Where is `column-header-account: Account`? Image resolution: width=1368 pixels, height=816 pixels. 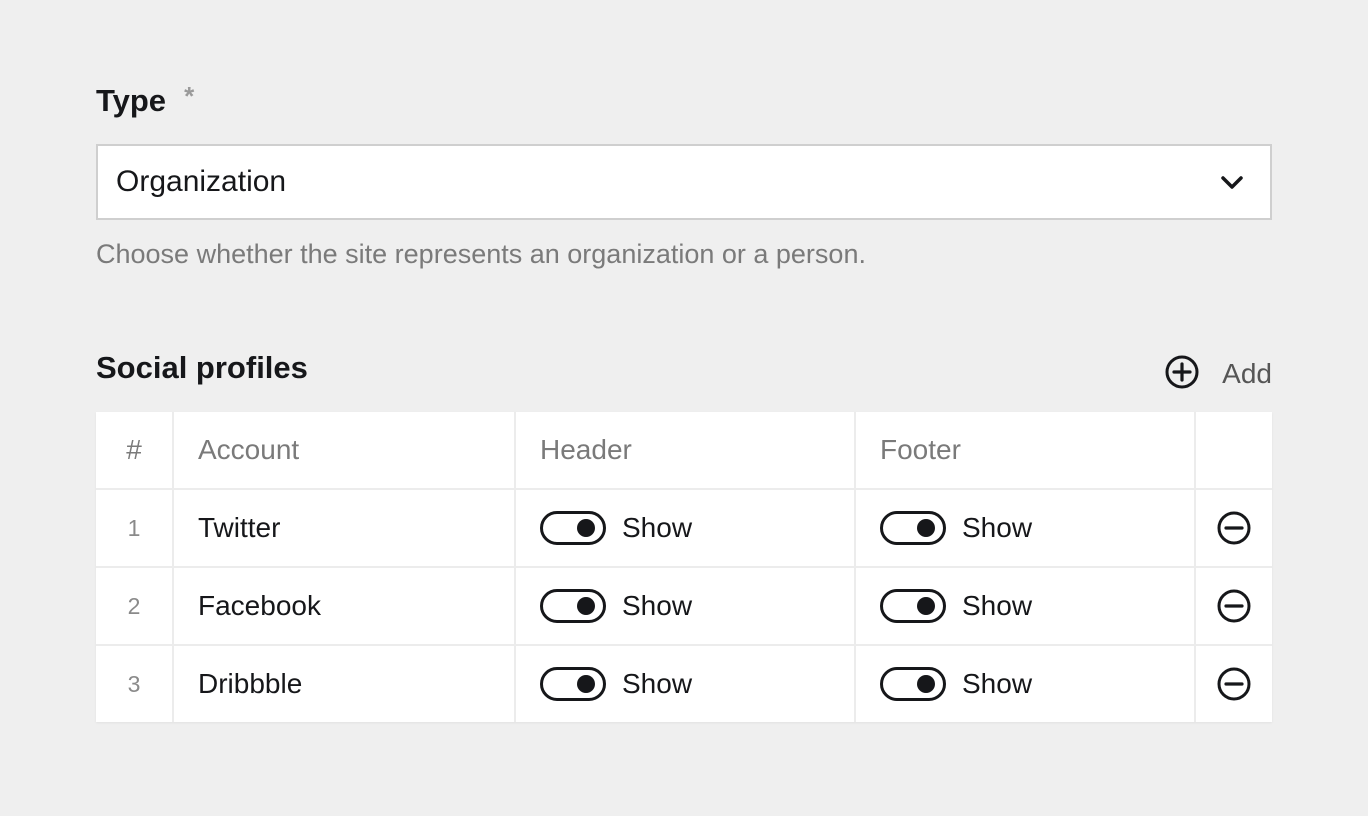
column-header-account: Account is located at coordinates (345, 450).